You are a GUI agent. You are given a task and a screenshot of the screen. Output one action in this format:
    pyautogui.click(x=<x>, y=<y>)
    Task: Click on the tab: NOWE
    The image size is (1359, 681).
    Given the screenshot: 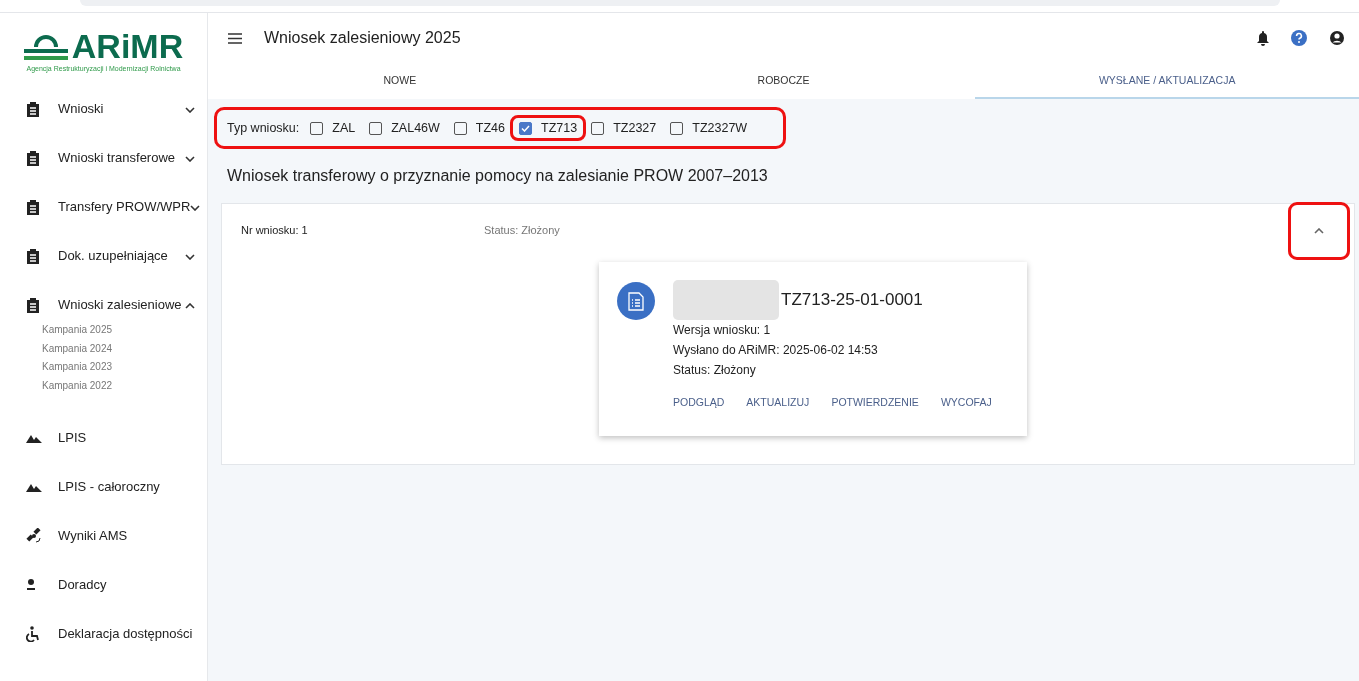 What is the action you would take?
    pyautogui.click(x=400, y=81)
    